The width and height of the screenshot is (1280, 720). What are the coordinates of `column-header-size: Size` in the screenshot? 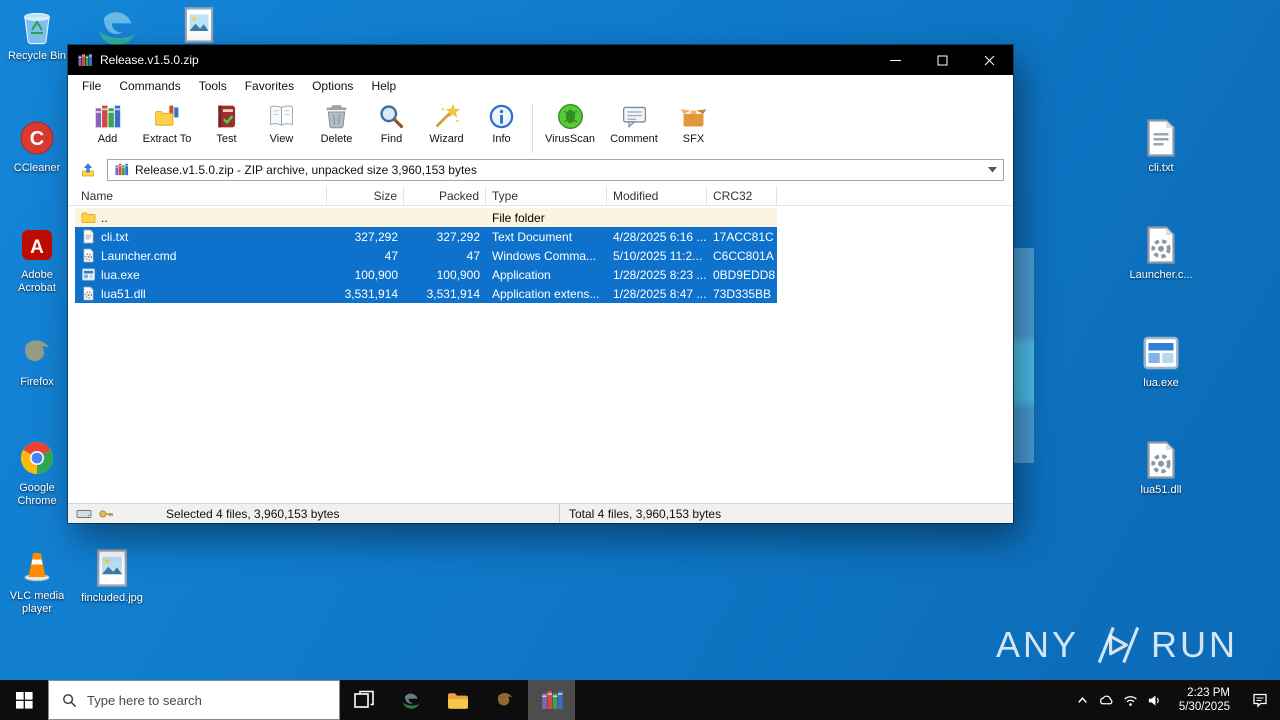 It's located at (365, 195).